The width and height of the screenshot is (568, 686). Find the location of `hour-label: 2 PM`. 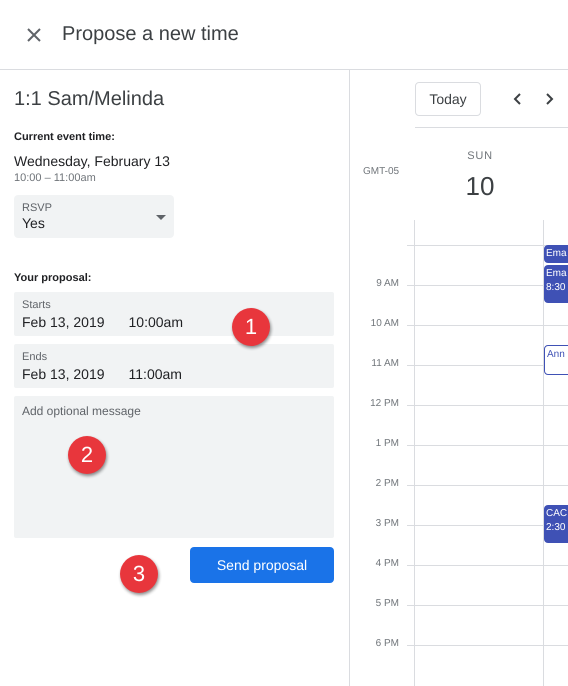

hour-label: 2 PM is located at coordinates (386, 483).